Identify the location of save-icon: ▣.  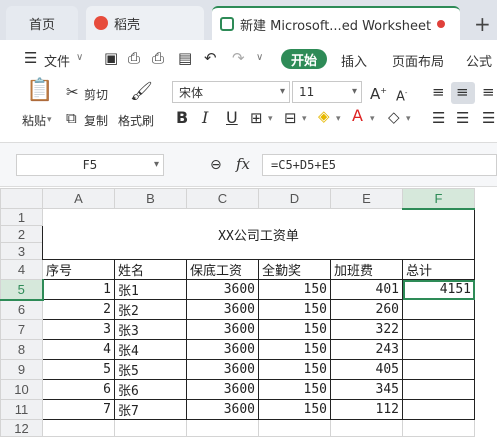
(111, 58).